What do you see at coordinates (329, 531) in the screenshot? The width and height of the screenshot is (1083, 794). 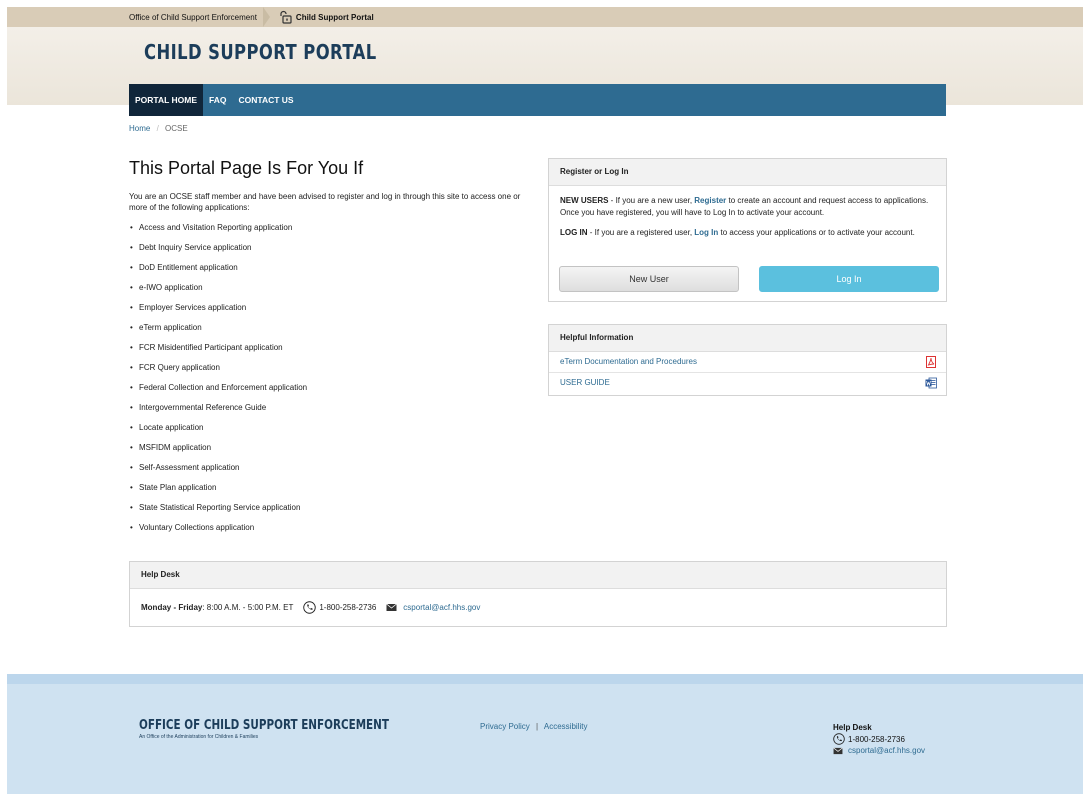 I see `list-item: Voluntary Collections application` at bounding box center [329, 531].